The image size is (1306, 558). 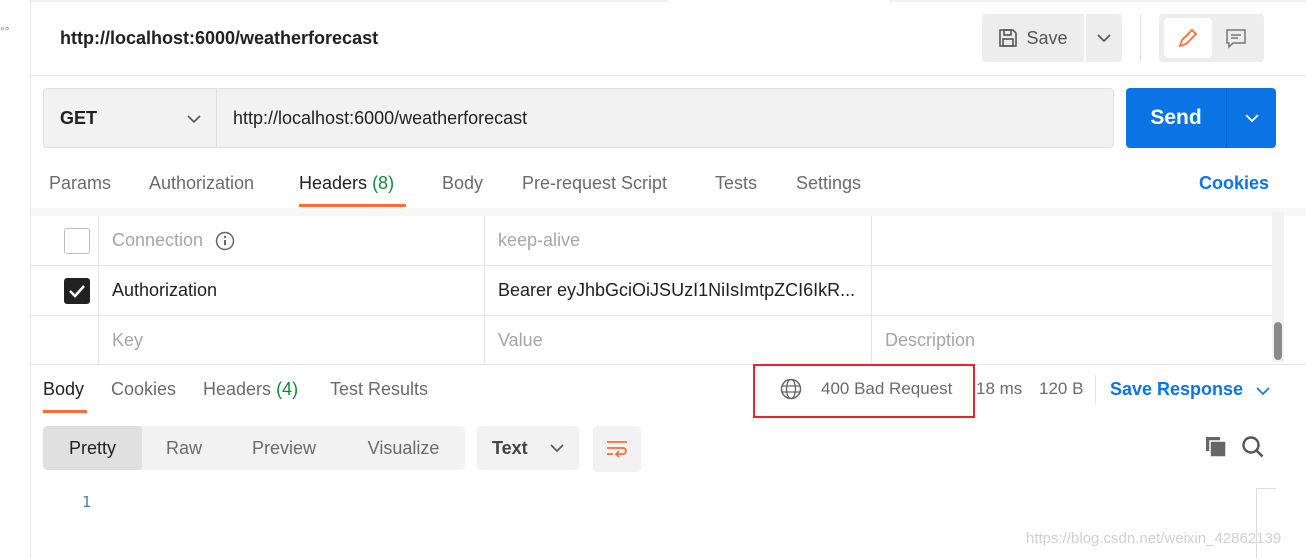 I want to click on tab-params: Params, so click(x=80, y=183).